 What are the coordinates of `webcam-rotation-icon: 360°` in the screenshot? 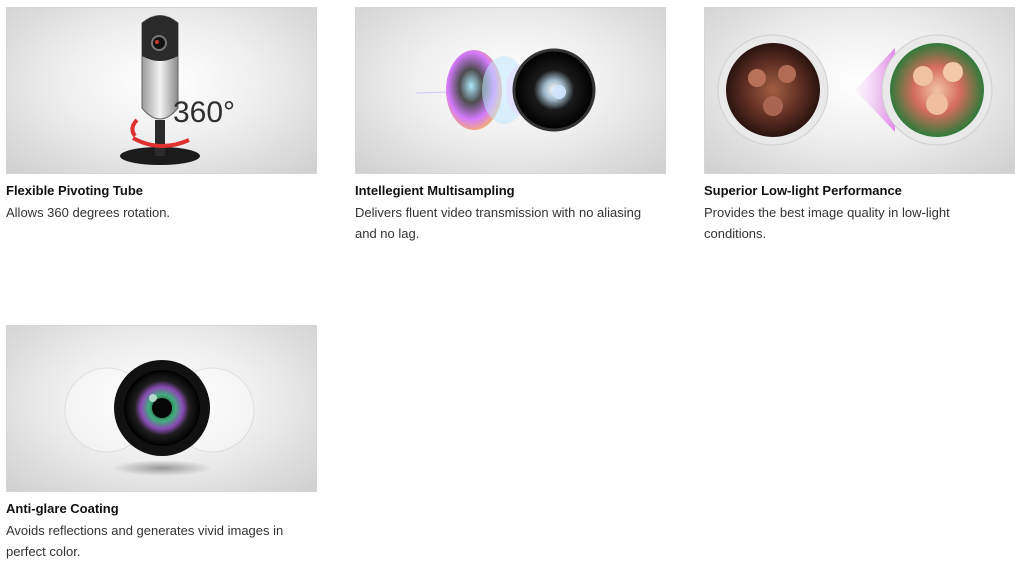 It's located at (177, 90).